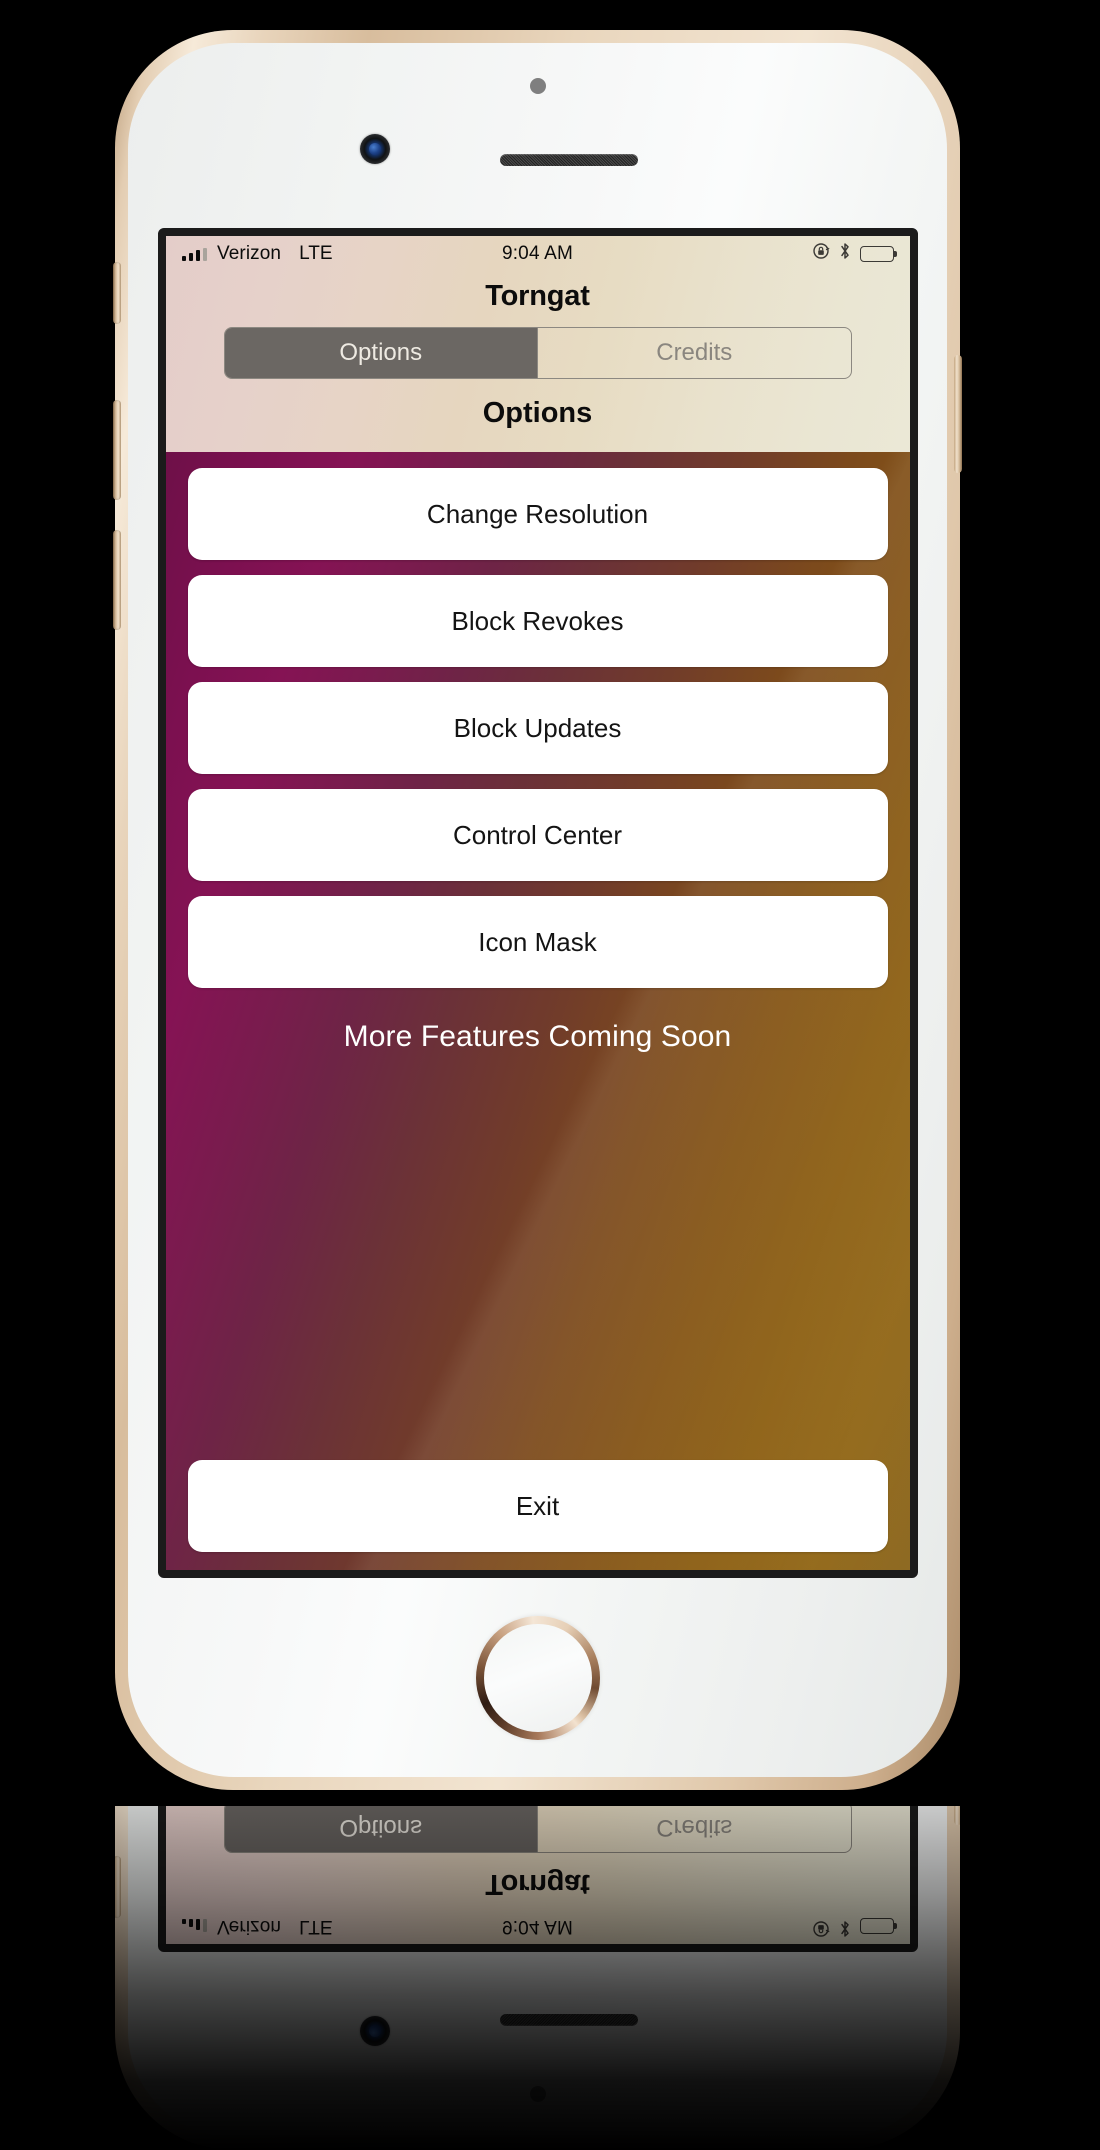 This screenshot has width=1100, height=2150. I want to click on block-revokes-button: Block Revokes, so click(537, 621).